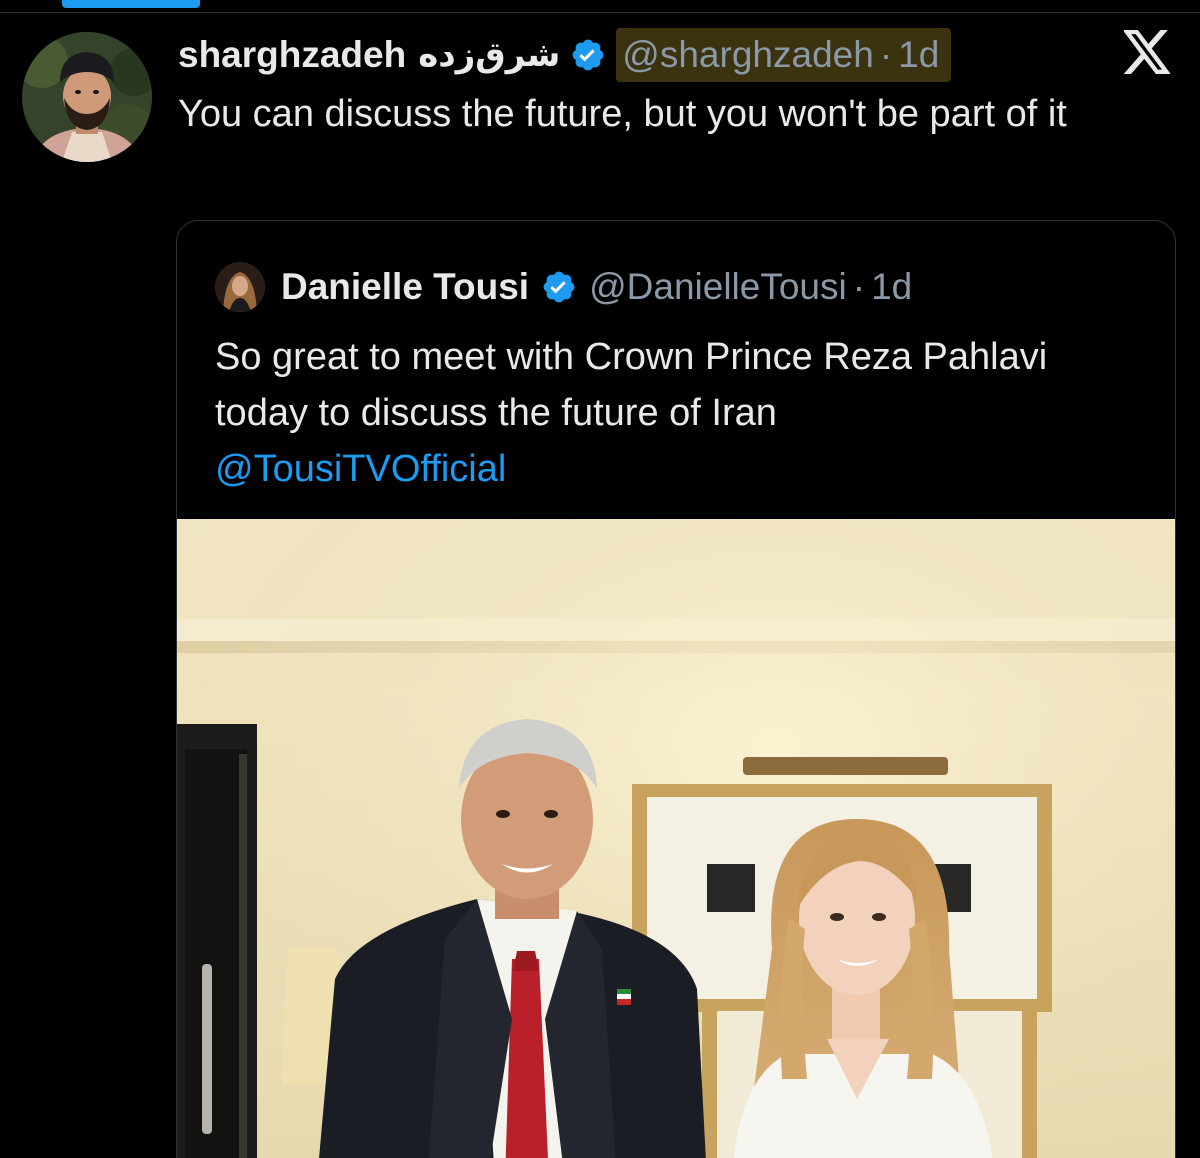  What do you see at coordinates (489, 55) in the screenshot?
I see `author-display-name-persian: شرق‌زده` at bounding box center [489, 55].